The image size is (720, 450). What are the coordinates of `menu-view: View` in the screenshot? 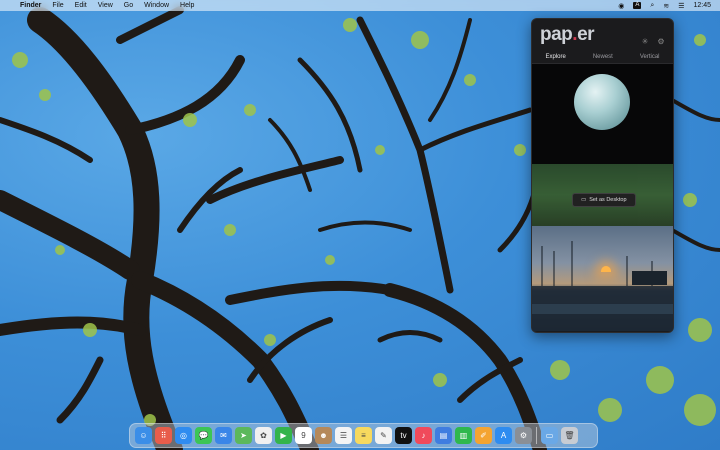 It's located at (105, 5).